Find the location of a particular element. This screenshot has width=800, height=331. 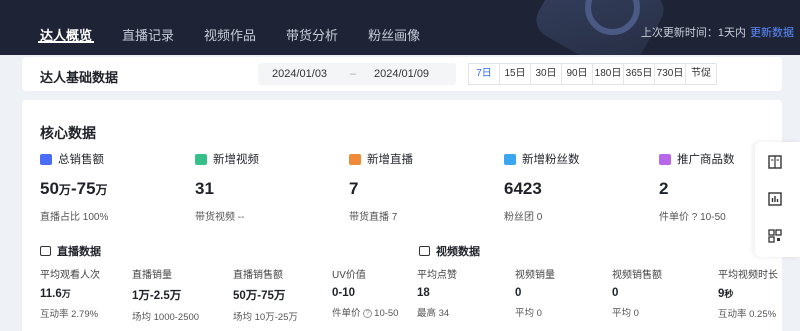

tab-live-records: 直播记录 is located at coordinates (148, 27).